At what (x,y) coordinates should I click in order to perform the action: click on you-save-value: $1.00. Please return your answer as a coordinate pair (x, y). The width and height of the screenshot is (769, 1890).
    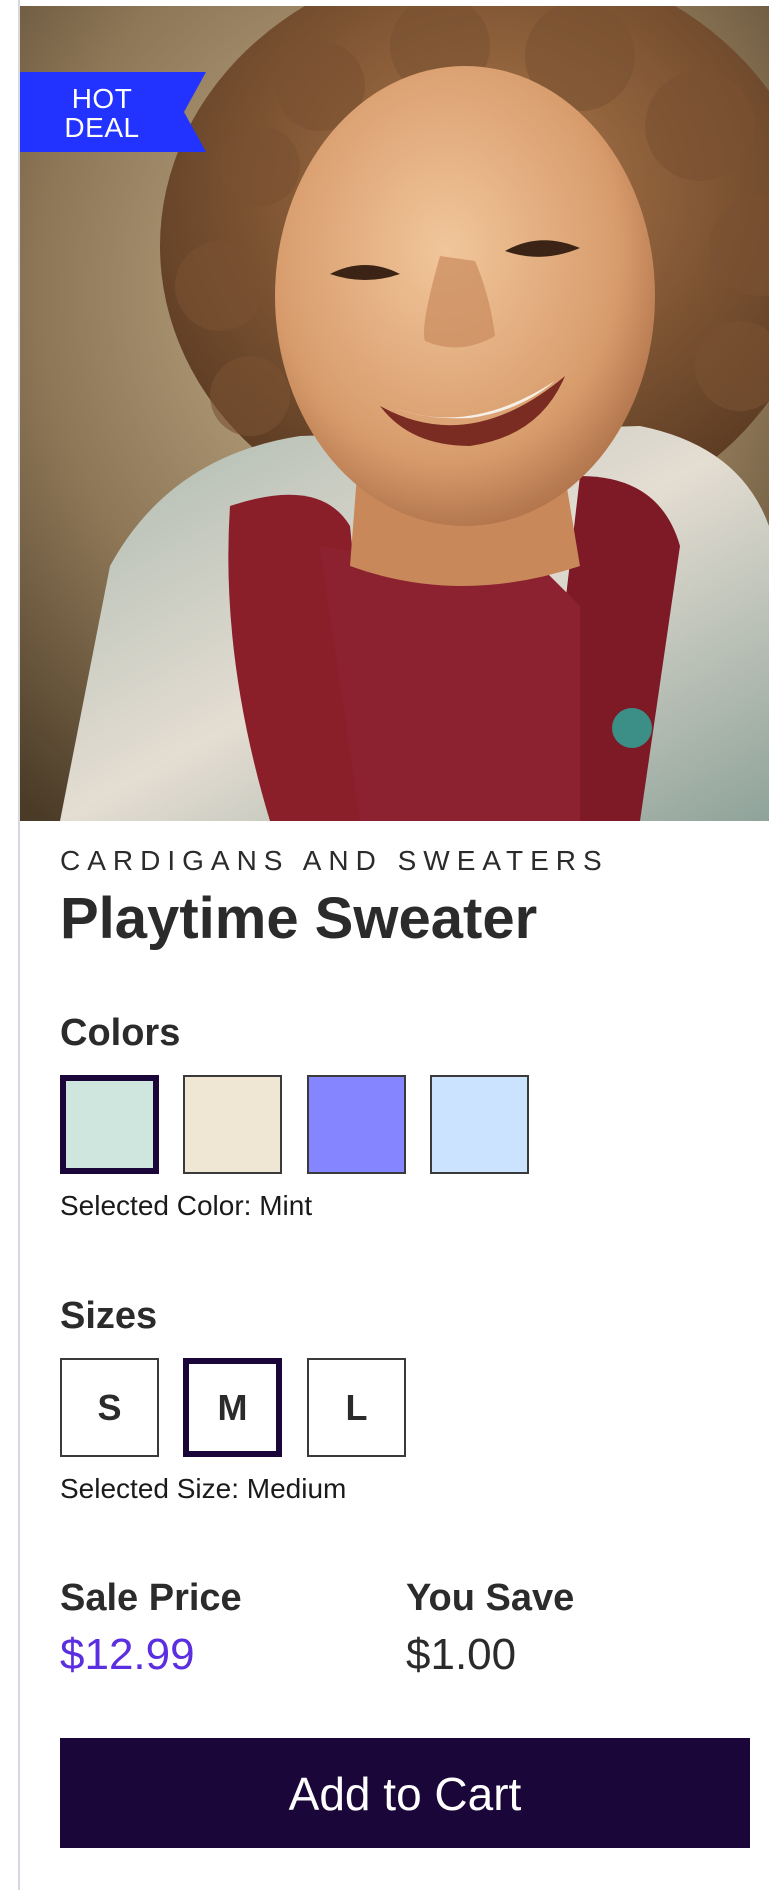
    Looking at the image, I should click on (461, 1654).